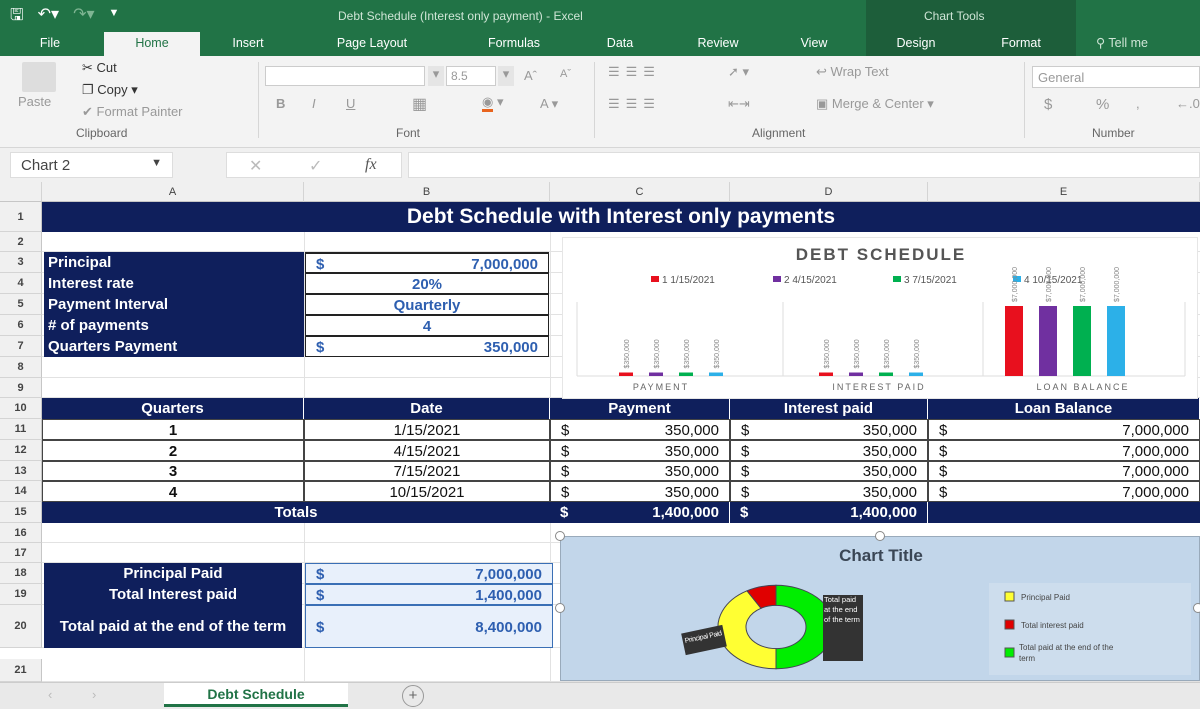  Describe the element at coordinates (804, 165) in the screenshot. I see `formula-input` at that location.